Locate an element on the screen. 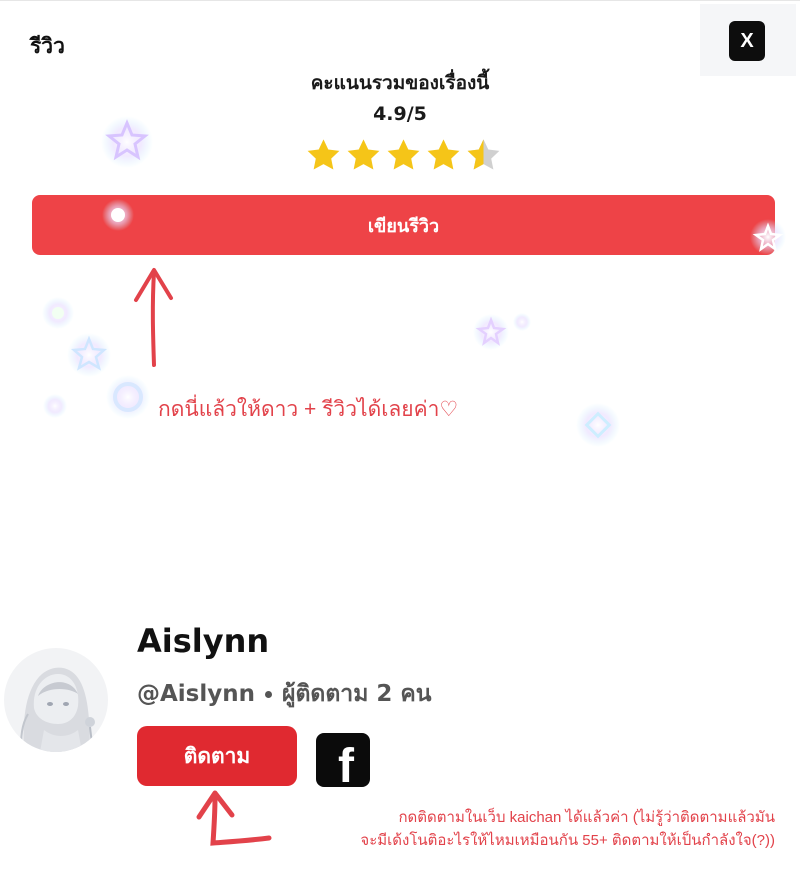 This screenshot has height=876, width=800. avatar-illustration is located at coordinates (56, 700).